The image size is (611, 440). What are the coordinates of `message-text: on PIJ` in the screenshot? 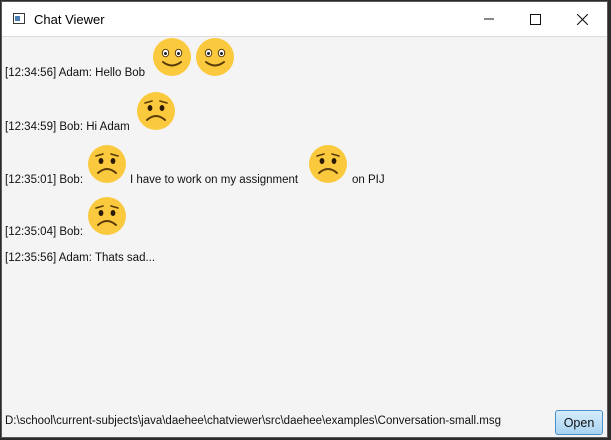 It's located at (368, 180).